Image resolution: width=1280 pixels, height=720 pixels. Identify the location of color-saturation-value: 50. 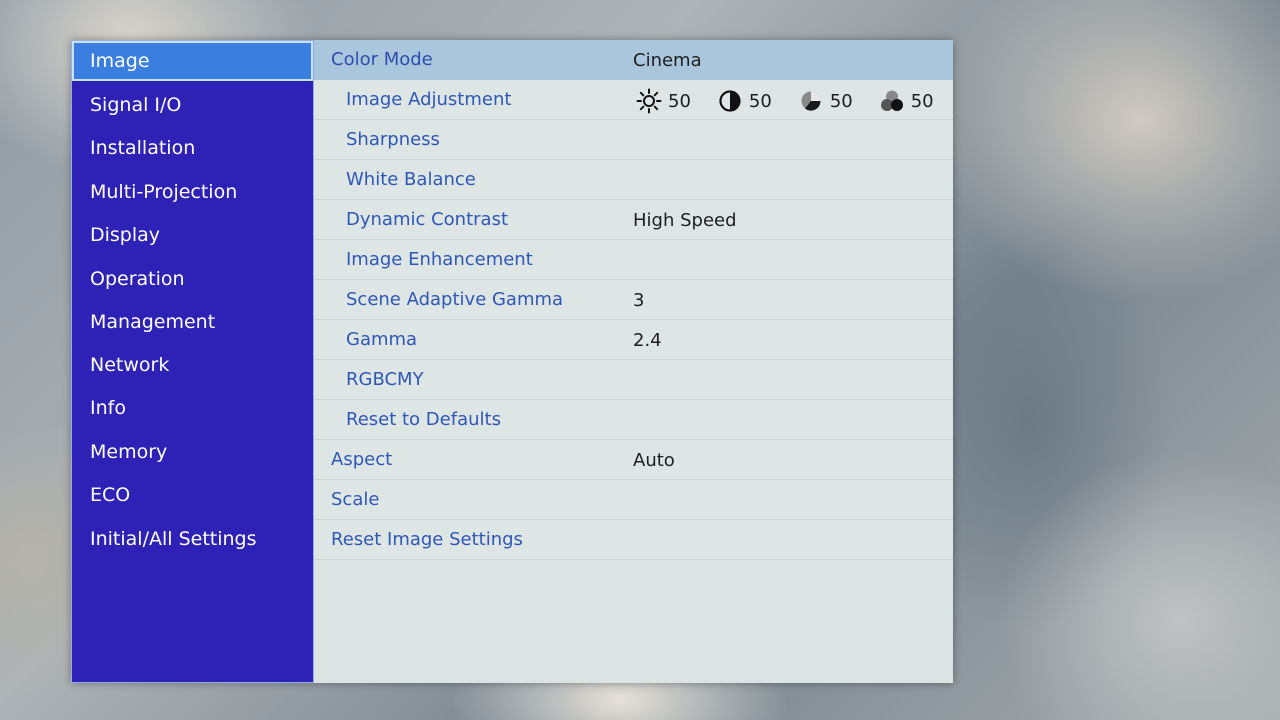
(841, 101).